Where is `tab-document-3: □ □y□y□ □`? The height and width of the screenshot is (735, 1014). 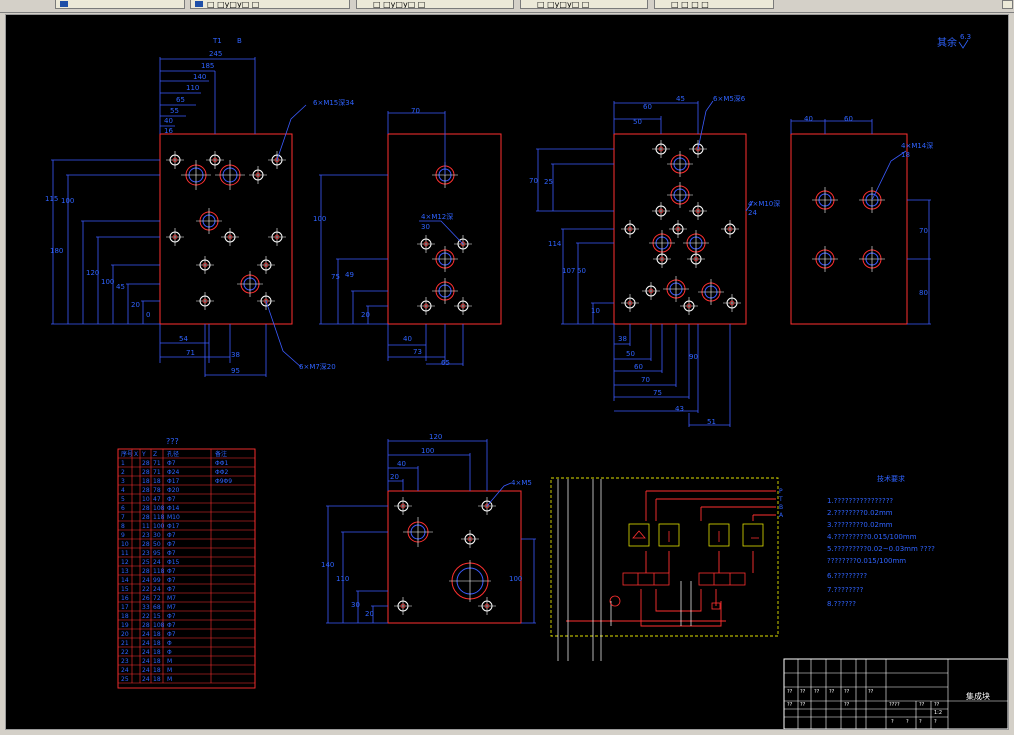 tab-document-3: □ □y□y□ □ is located at coordinates (435, 4).